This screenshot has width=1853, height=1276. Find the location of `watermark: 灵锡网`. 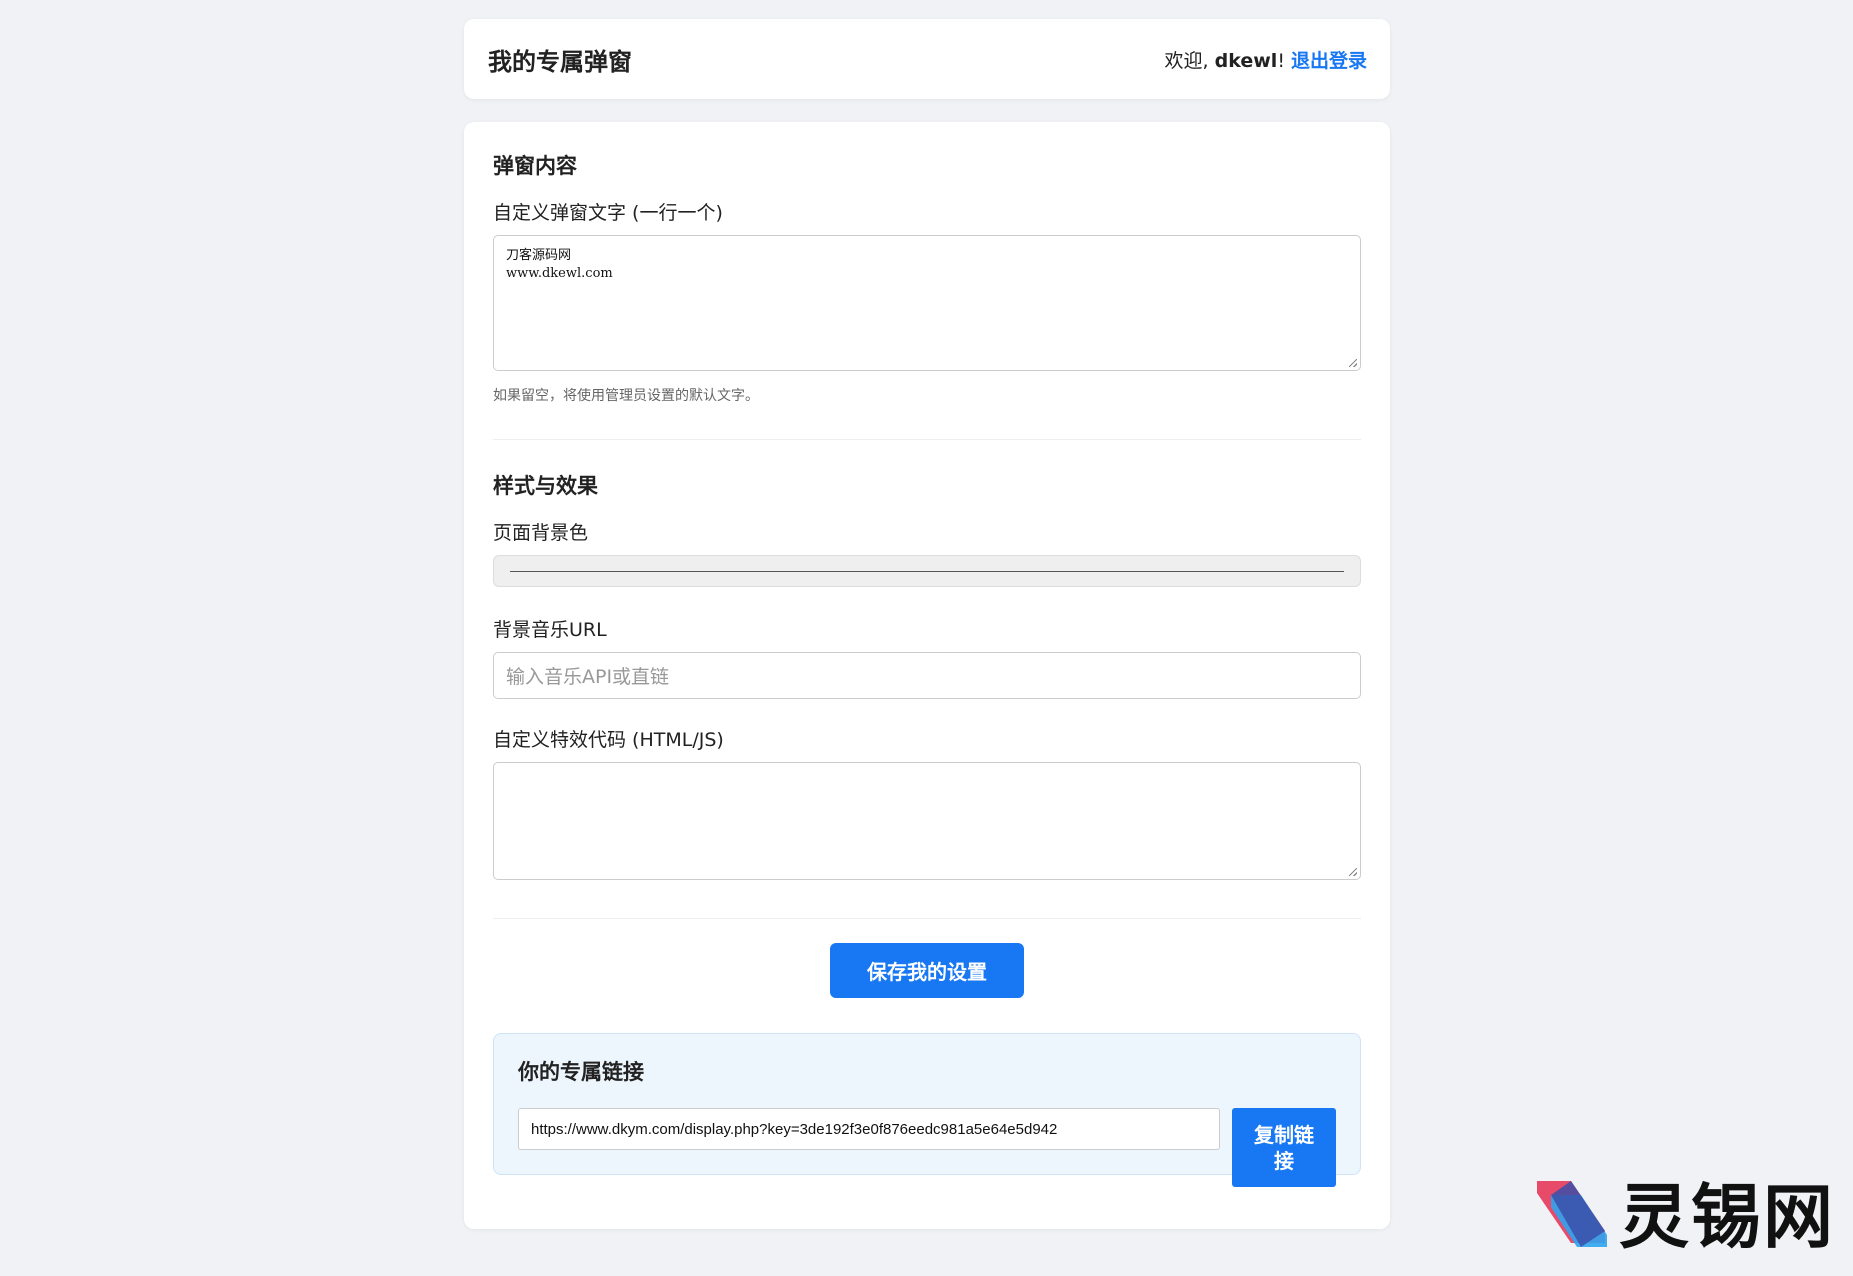

watermark: 灵锡网 is located at coordinates (1683, 1211).